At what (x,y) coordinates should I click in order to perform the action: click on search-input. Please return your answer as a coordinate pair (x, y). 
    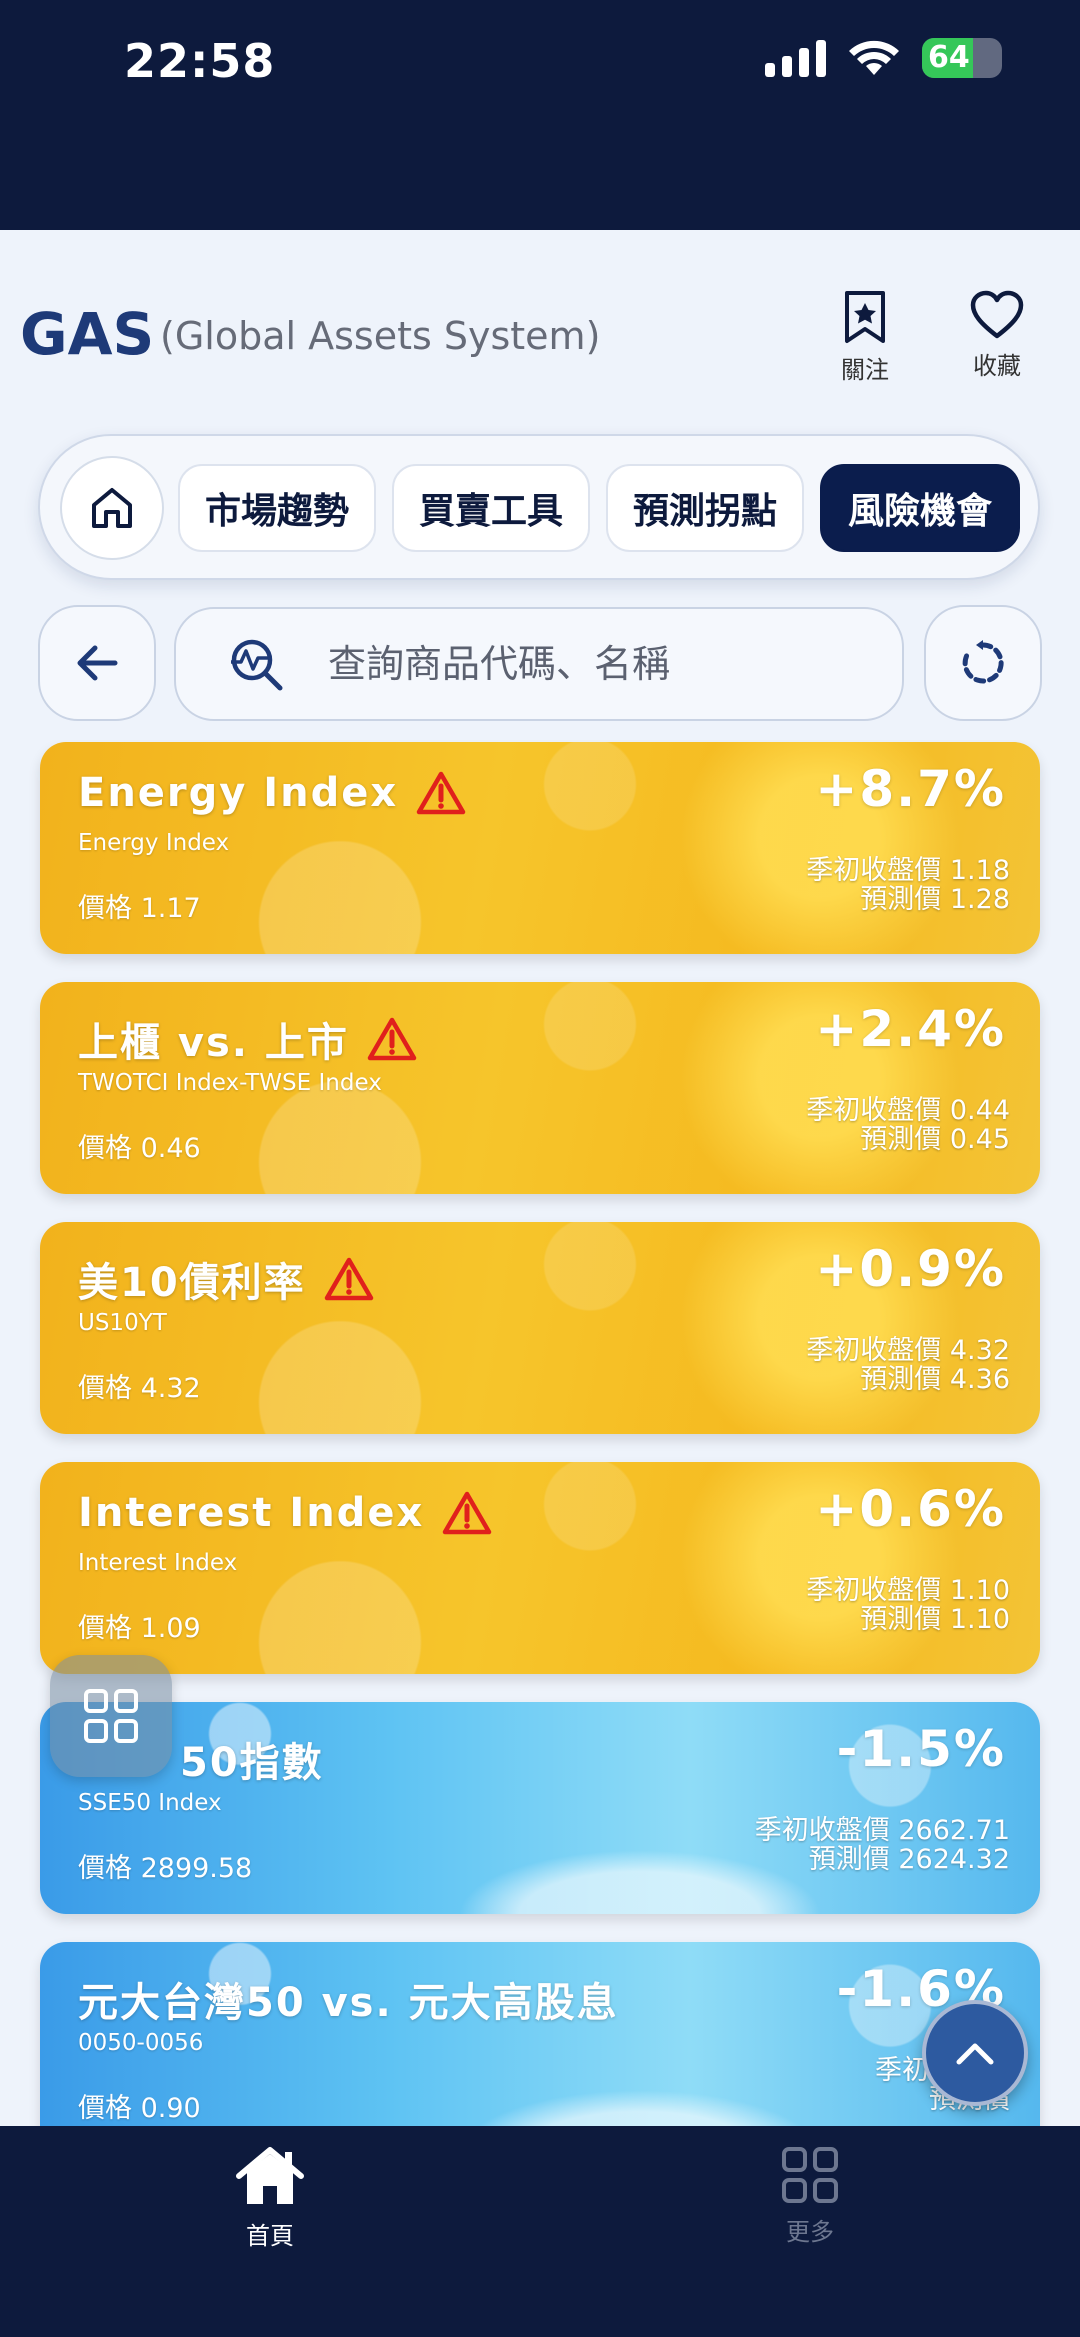
    Looking at the image, I should click on (578, 664).